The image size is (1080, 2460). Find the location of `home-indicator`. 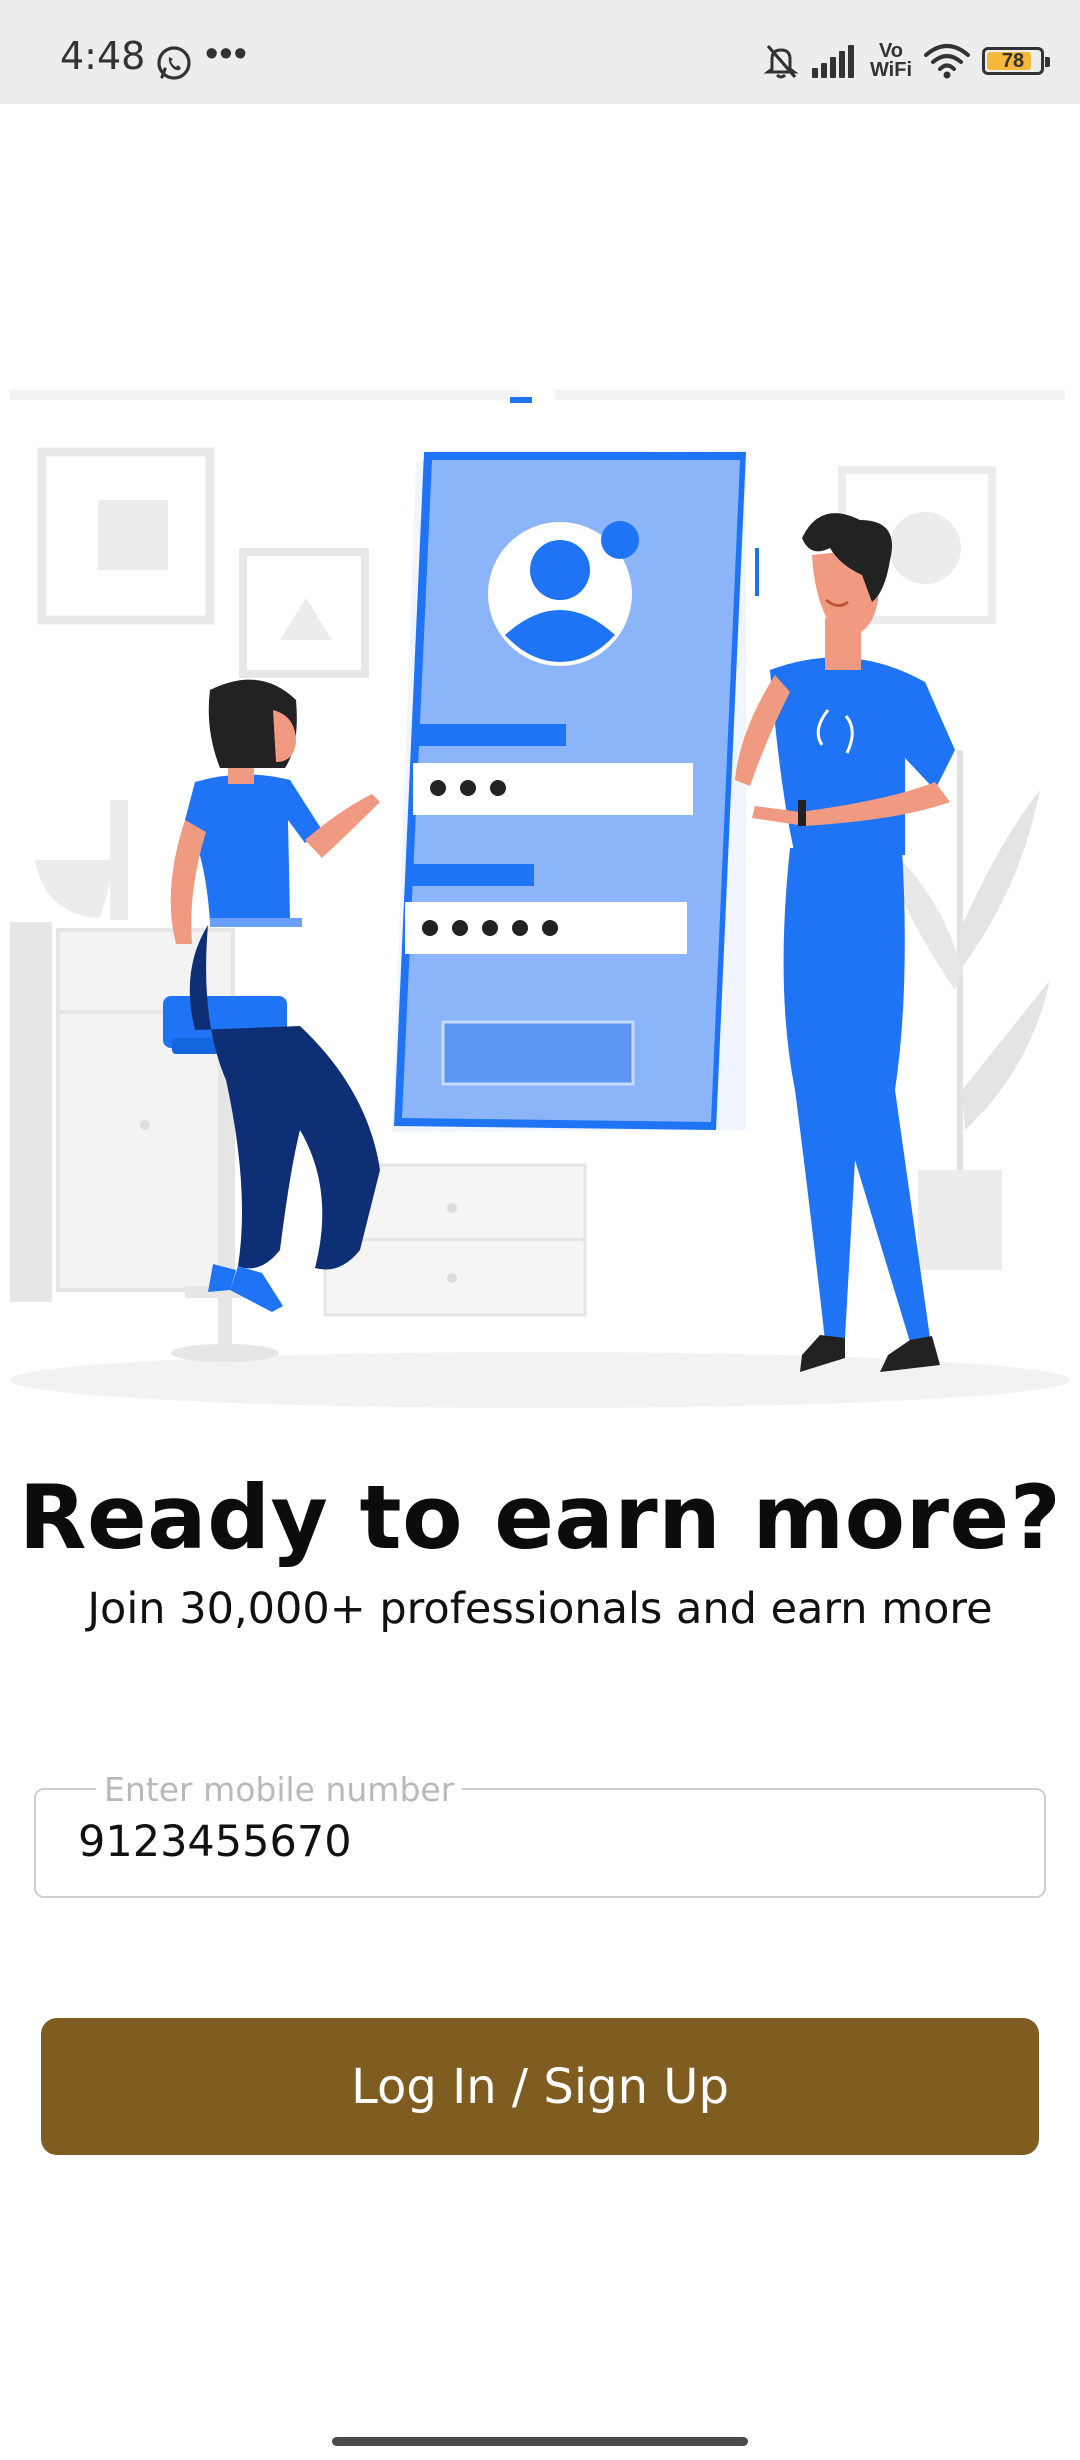

home-indicator is located at coordinates (540, 2441).